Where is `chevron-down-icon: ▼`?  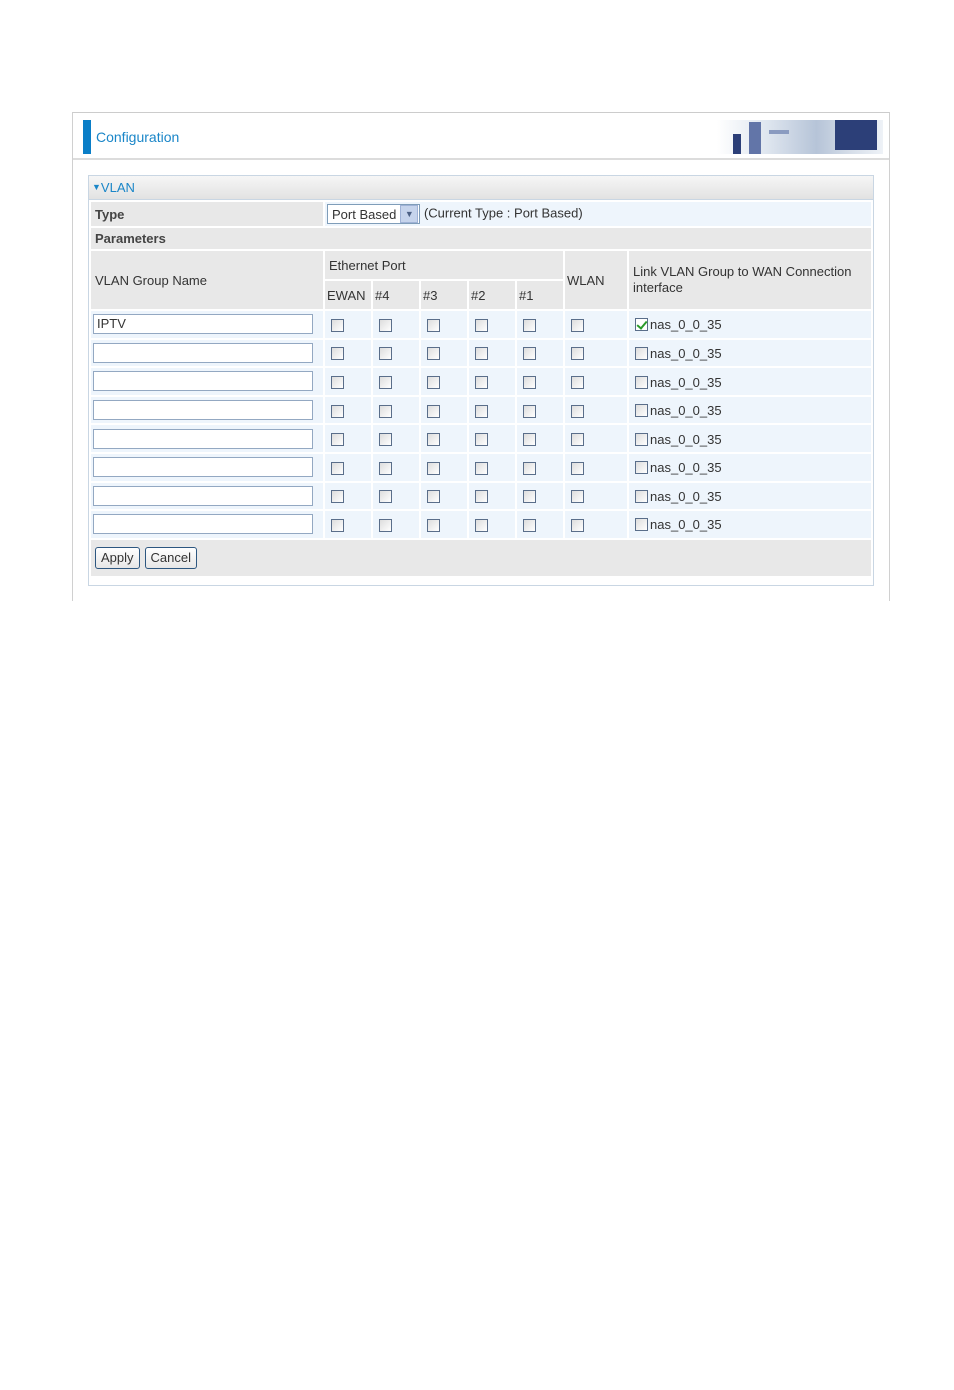
chevron-down-icon: ▼ is located at coordinates (409, 214).